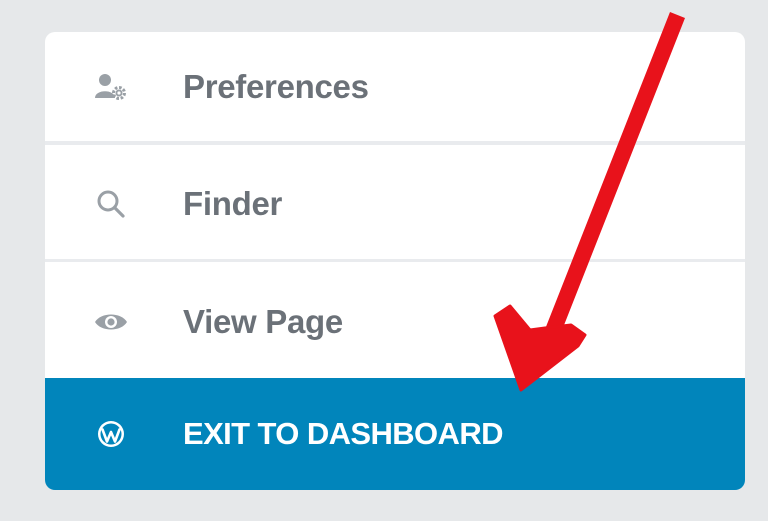 This screenshot has height=521, width=768. What do you see at coordinates (276, 86) in the screenshot?
I see `menu-item-label: Preferences` at bounding box center [276, 86].